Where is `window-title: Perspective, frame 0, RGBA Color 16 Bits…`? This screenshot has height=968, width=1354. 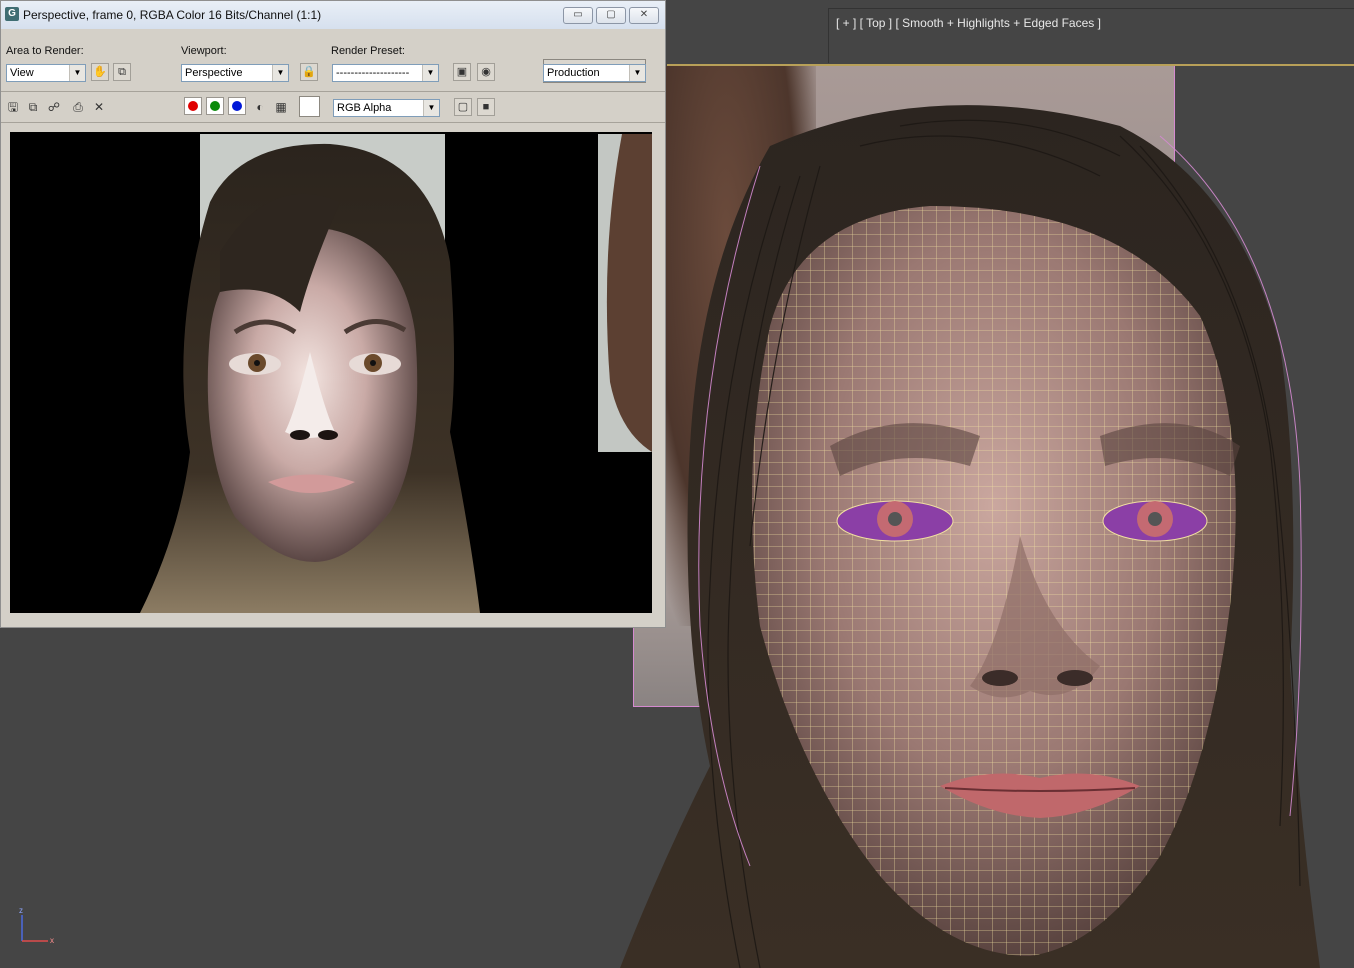
window-title: Perspective, frame 0, RGBA Color 16 Bits… is located at coordinates (172, 15).